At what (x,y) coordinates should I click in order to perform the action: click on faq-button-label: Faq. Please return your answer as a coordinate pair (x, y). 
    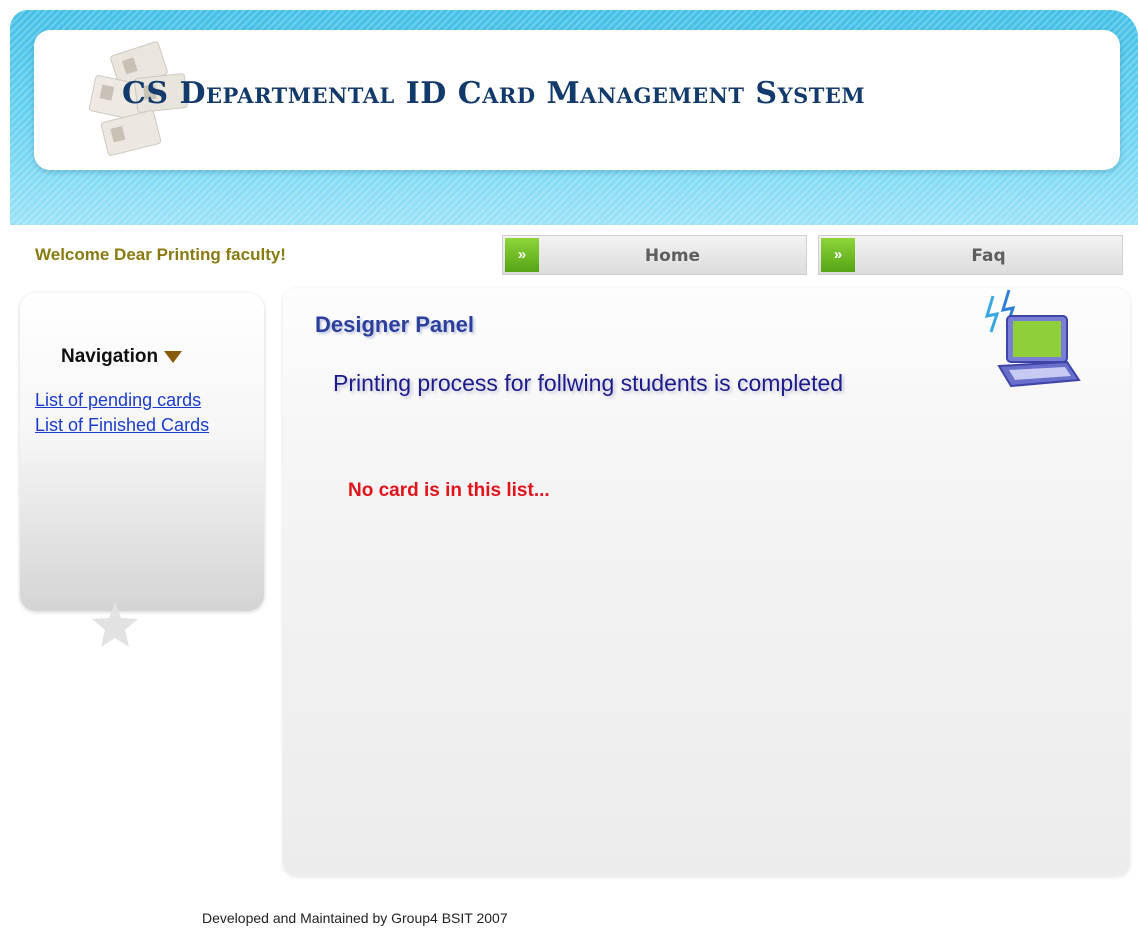
    Looking at the image, I should click on (988, 256).